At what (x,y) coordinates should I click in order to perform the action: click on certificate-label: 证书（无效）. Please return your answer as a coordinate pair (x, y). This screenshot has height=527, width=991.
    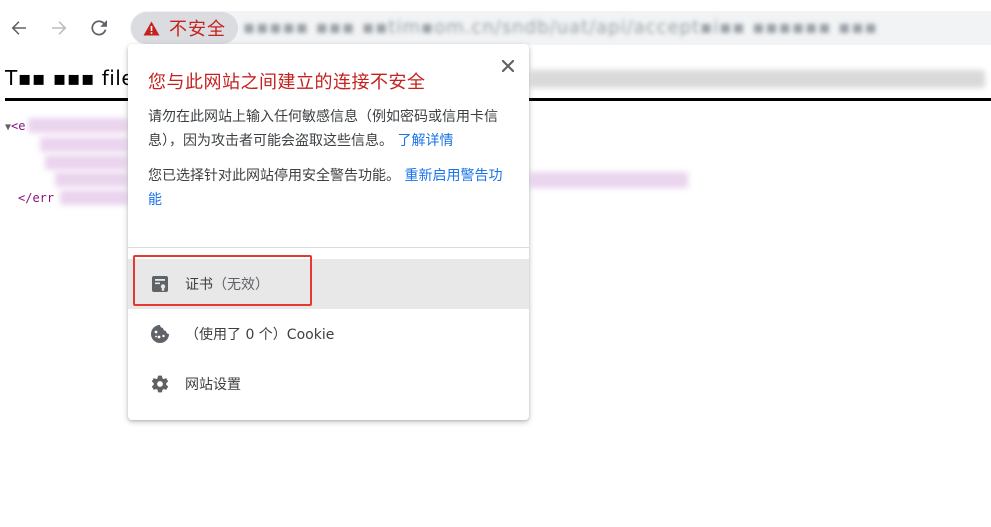
    Looking at the image, I should click on (227, 284).